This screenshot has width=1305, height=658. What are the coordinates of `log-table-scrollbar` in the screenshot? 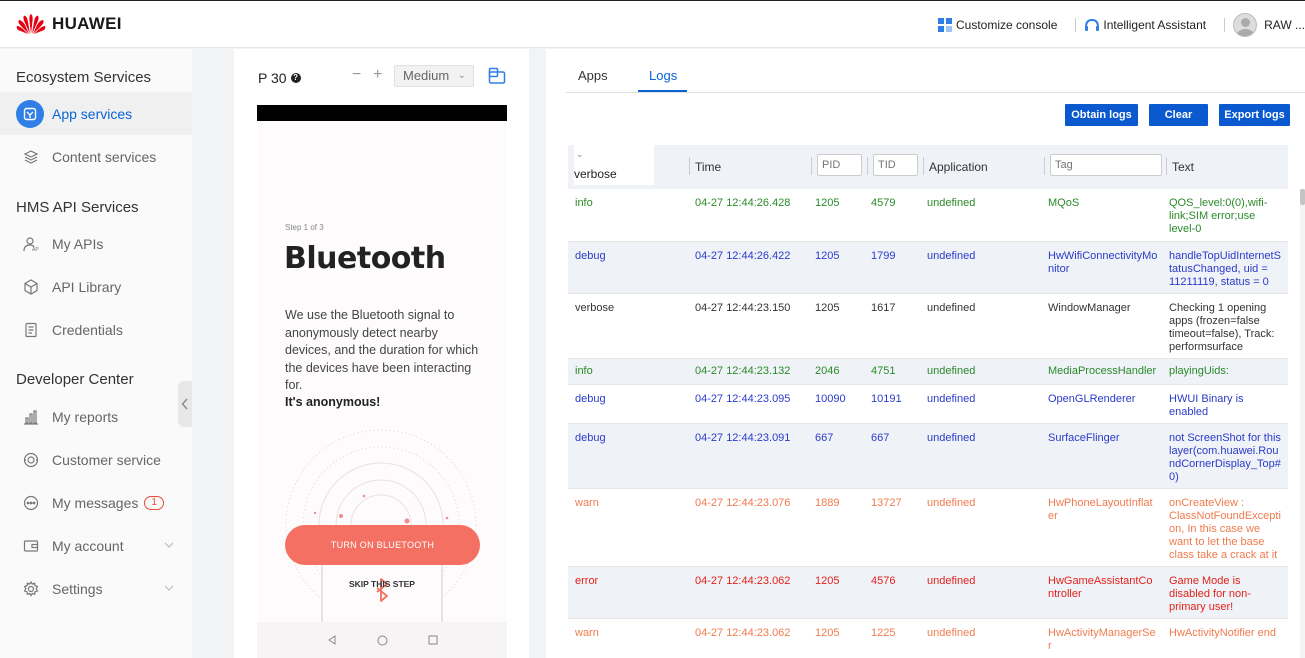 It's located at (1302, 423).